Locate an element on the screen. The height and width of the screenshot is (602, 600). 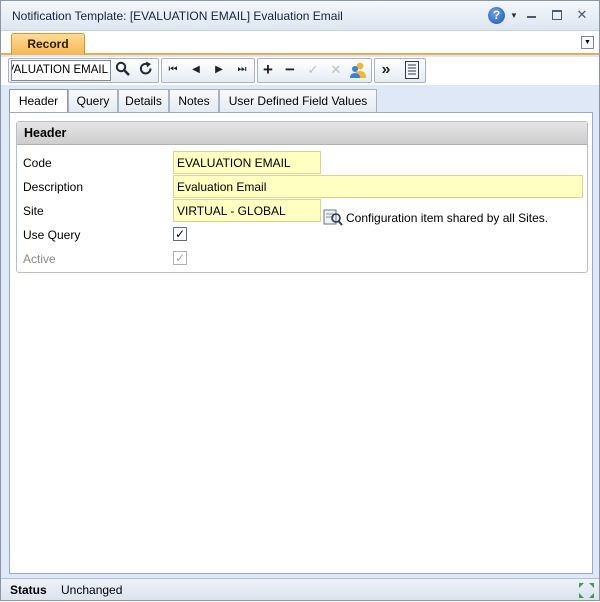
previous-record-icon: ◀ is located at coordinates (196, 70).